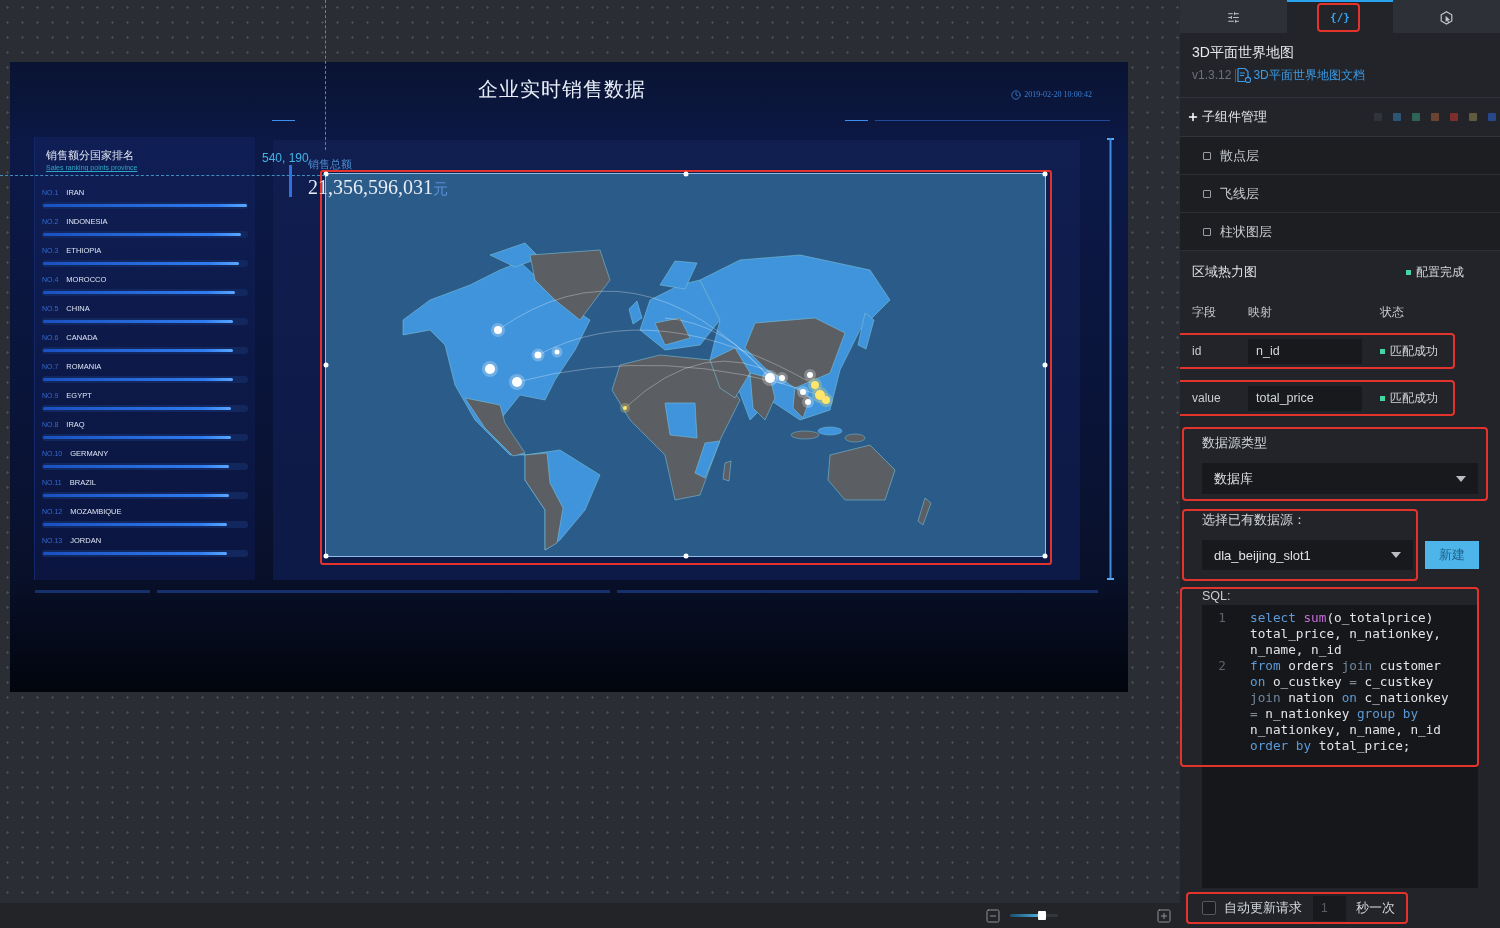 The image size is (1500, 928). What do you see at coordinates (562, 89) in the screenshot?
I see `dashboard-title: 企业实时销售数据` at bounding box center [562, 89].